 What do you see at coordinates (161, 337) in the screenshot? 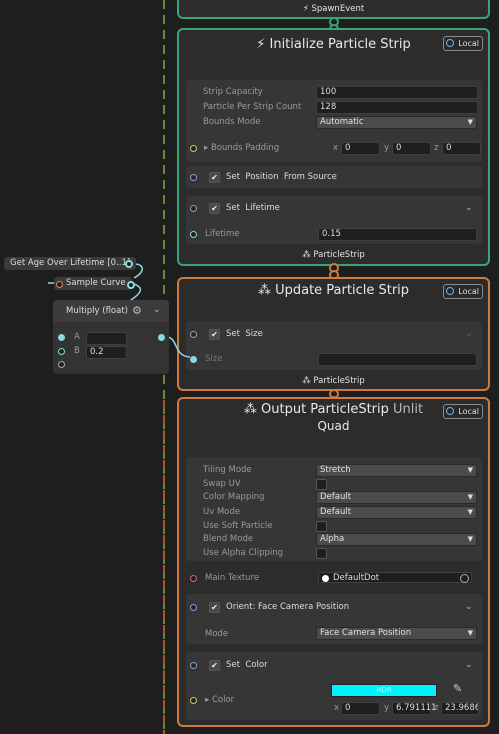
I see `multiply-output-port` at bounding box center [161, 337].